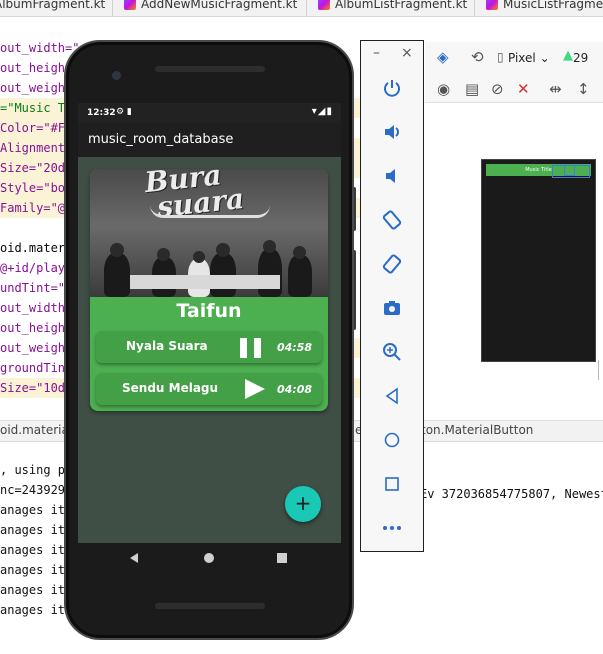  I want to click on code-text: out_weight, so click(36, 348).